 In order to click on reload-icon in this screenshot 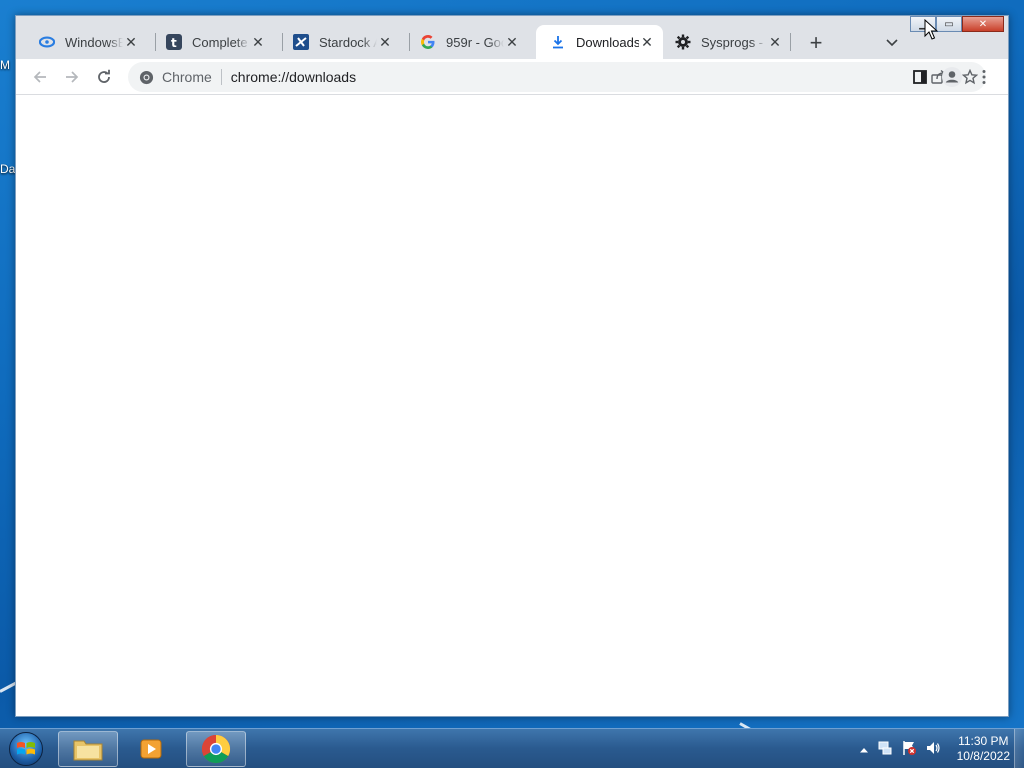, I will do `click(104, 76)`.